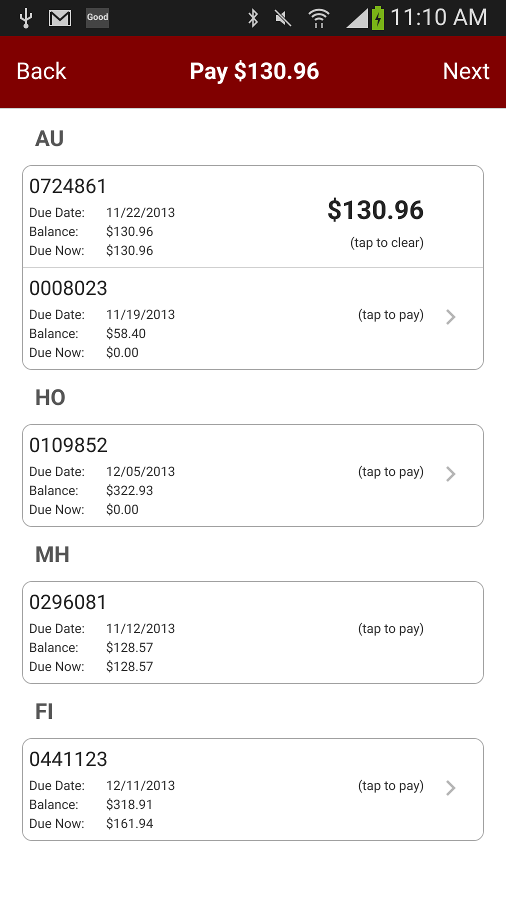 This screenshot has width=506, height=900. What do you see at coordinates (98, 18) in the screenshot?
I see `notification-badge: Good` at bounding box center [98, 18].